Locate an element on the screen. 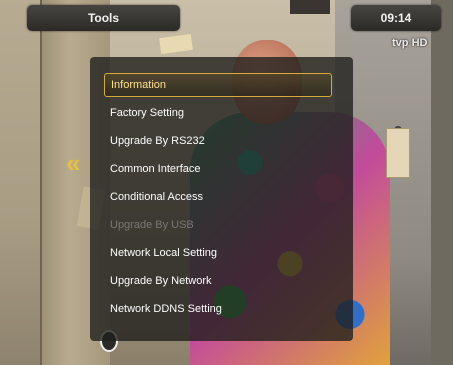  menu-item-label: Common Interface is located at coordinates (155, 169).